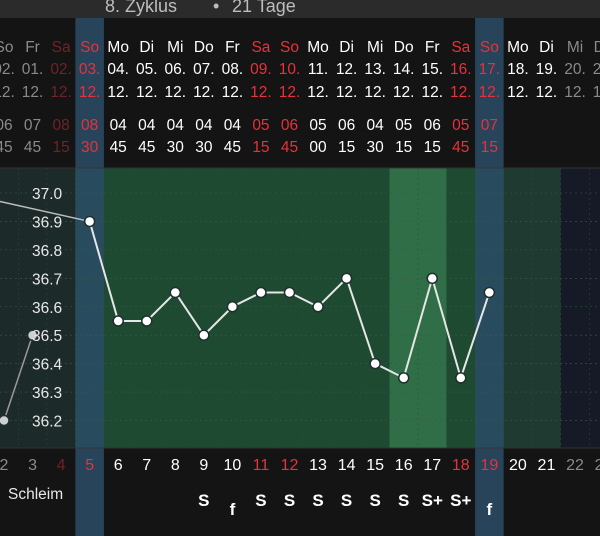 The width and height of the screenshot is (600, 536). What do you see at coordinates (490, 69) in the screenshot?
I see `date-day-label: 17.` at bounding box center [490, 69].